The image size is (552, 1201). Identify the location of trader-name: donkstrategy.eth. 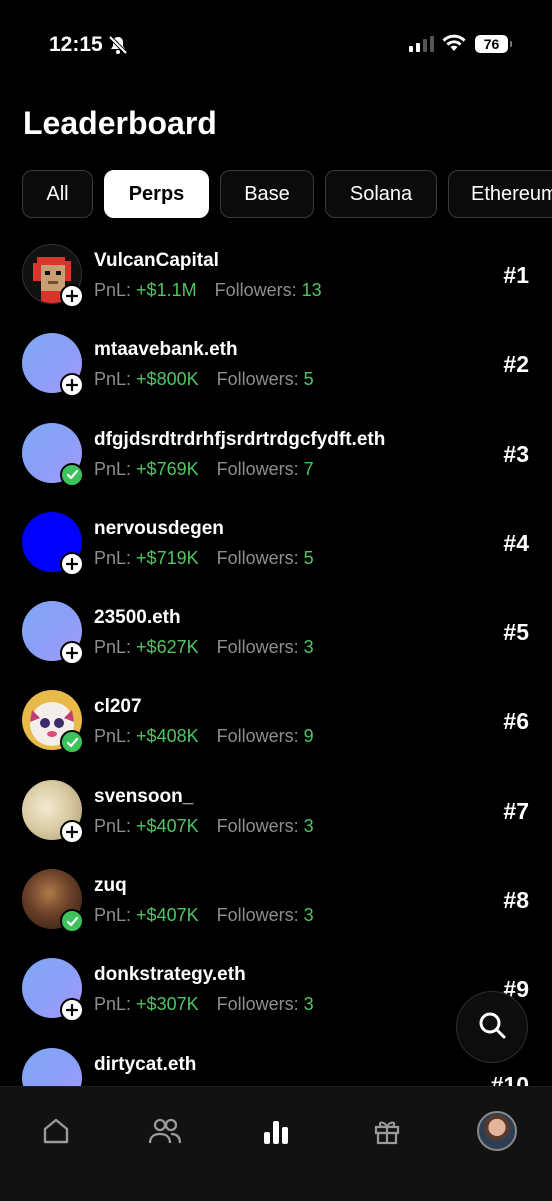
(170, 975).